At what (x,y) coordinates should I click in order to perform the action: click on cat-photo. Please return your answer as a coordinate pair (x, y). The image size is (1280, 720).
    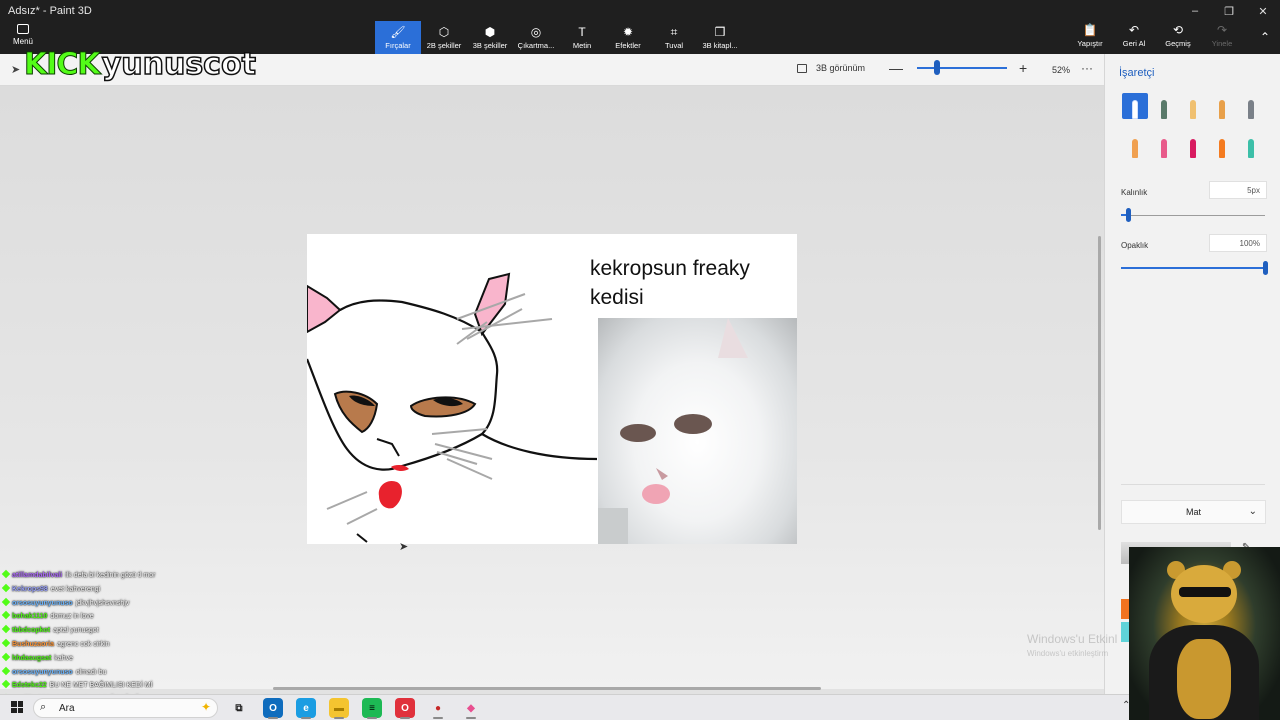
    Looking at the image, I should click on (697, 431).